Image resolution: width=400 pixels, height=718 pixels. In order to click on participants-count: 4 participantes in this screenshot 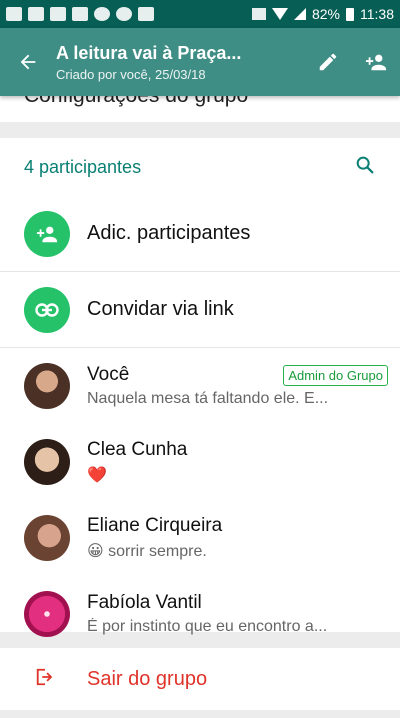, I will do `click(83, 166)`.